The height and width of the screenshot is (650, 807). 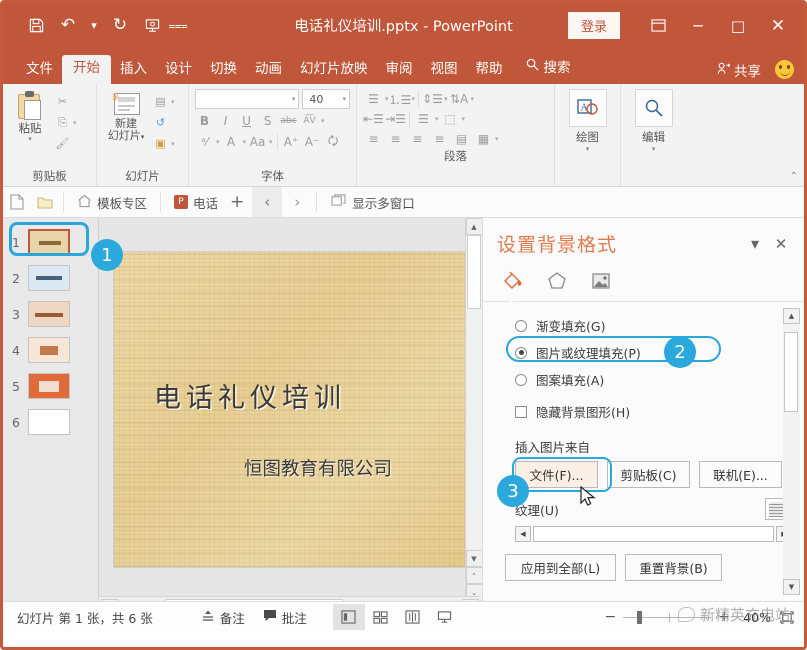 What do you see at coordinates (643, 409) in the screenshot?
I see `hide-background-graphics-option: 隐藏背景图形(H)` at bounding box center [643, 409].